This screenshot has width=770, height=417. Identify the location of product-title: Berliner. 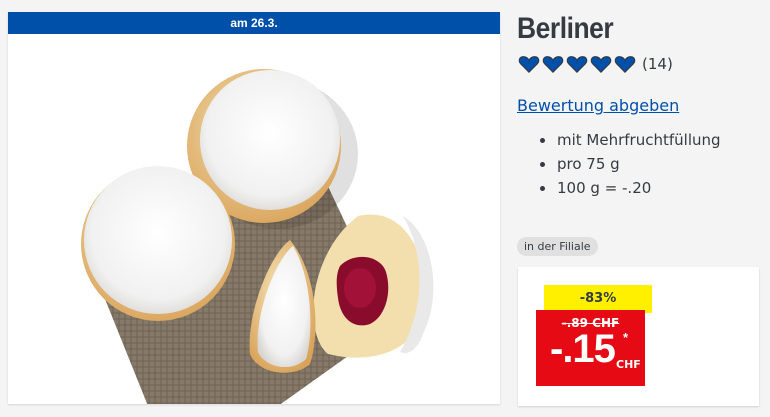
(565, 28).